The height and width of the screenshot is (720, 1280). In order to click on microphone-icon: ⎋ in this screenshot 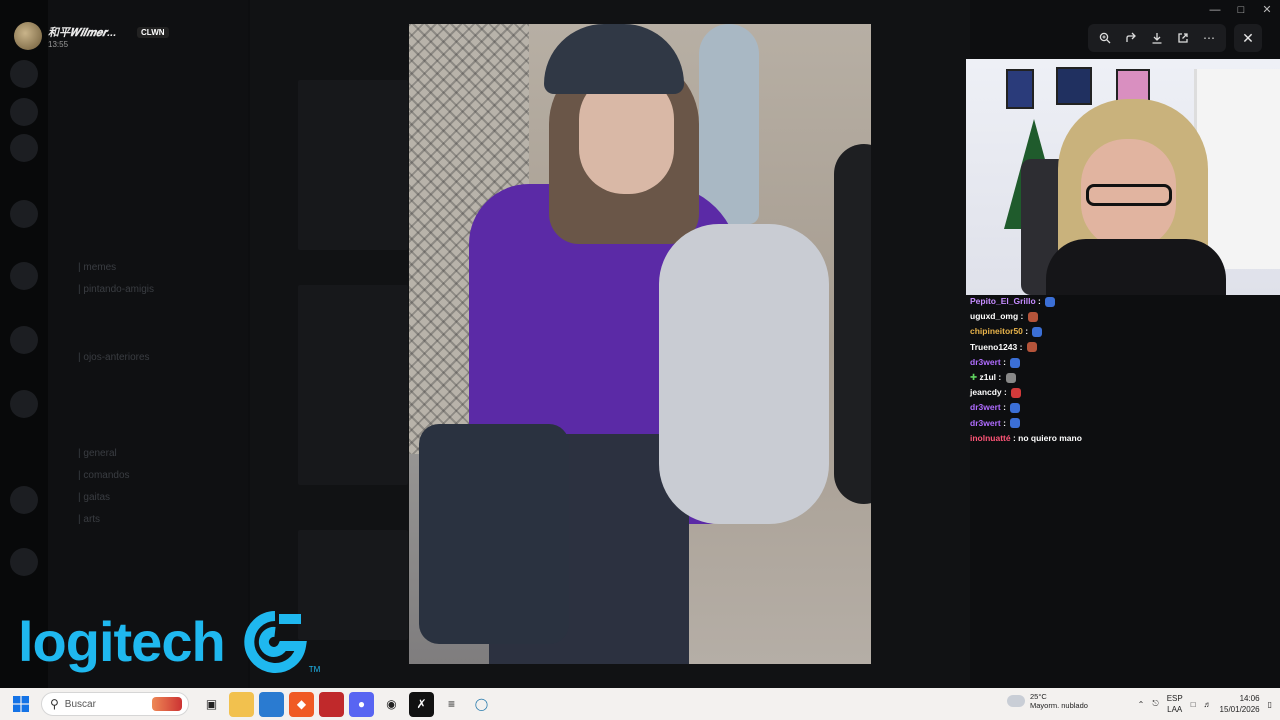, I will do `click(1155, 704)`.